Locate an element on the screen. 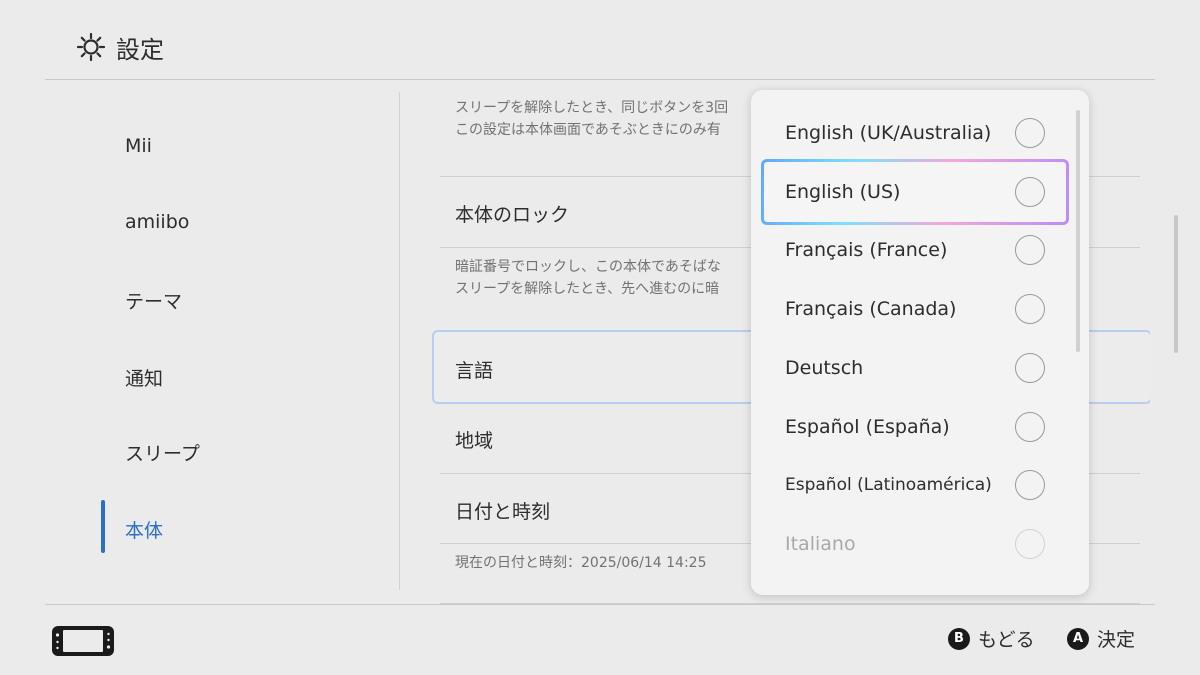  sidebar-item-notifications: 通知 is located at coordinates (144, 377).